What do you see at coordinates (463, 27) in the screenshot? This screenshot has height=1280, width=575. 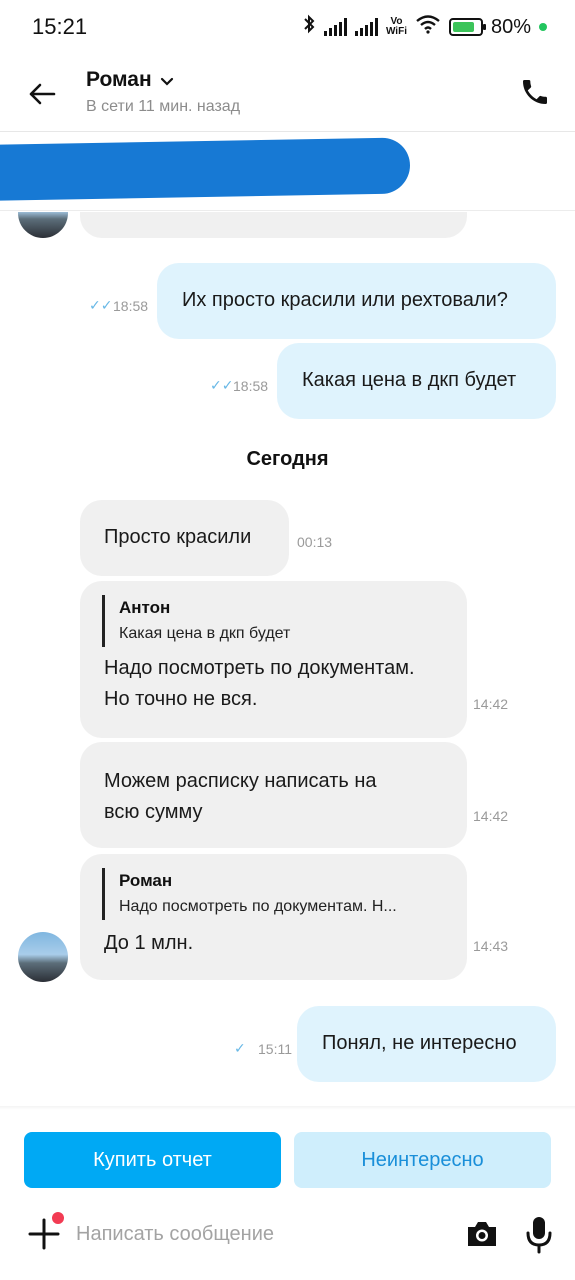 I see `battery-level-fill` at bounding box center [463, 27].